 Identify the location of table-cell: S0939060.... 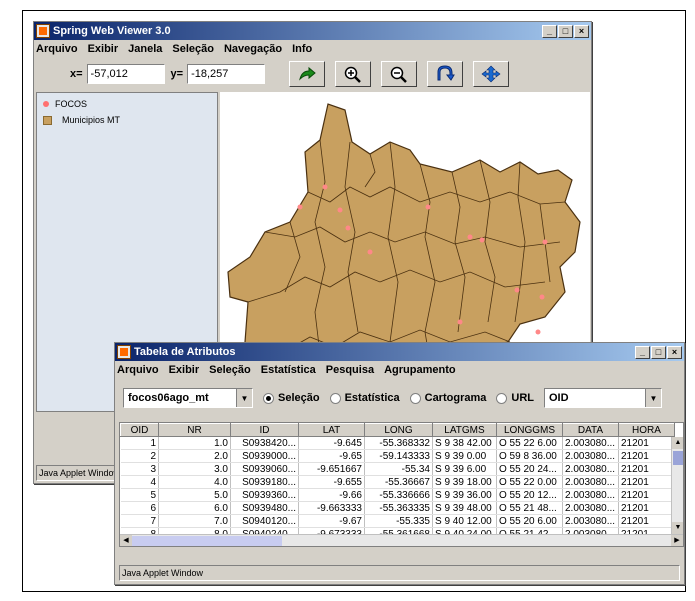
(264, 469).